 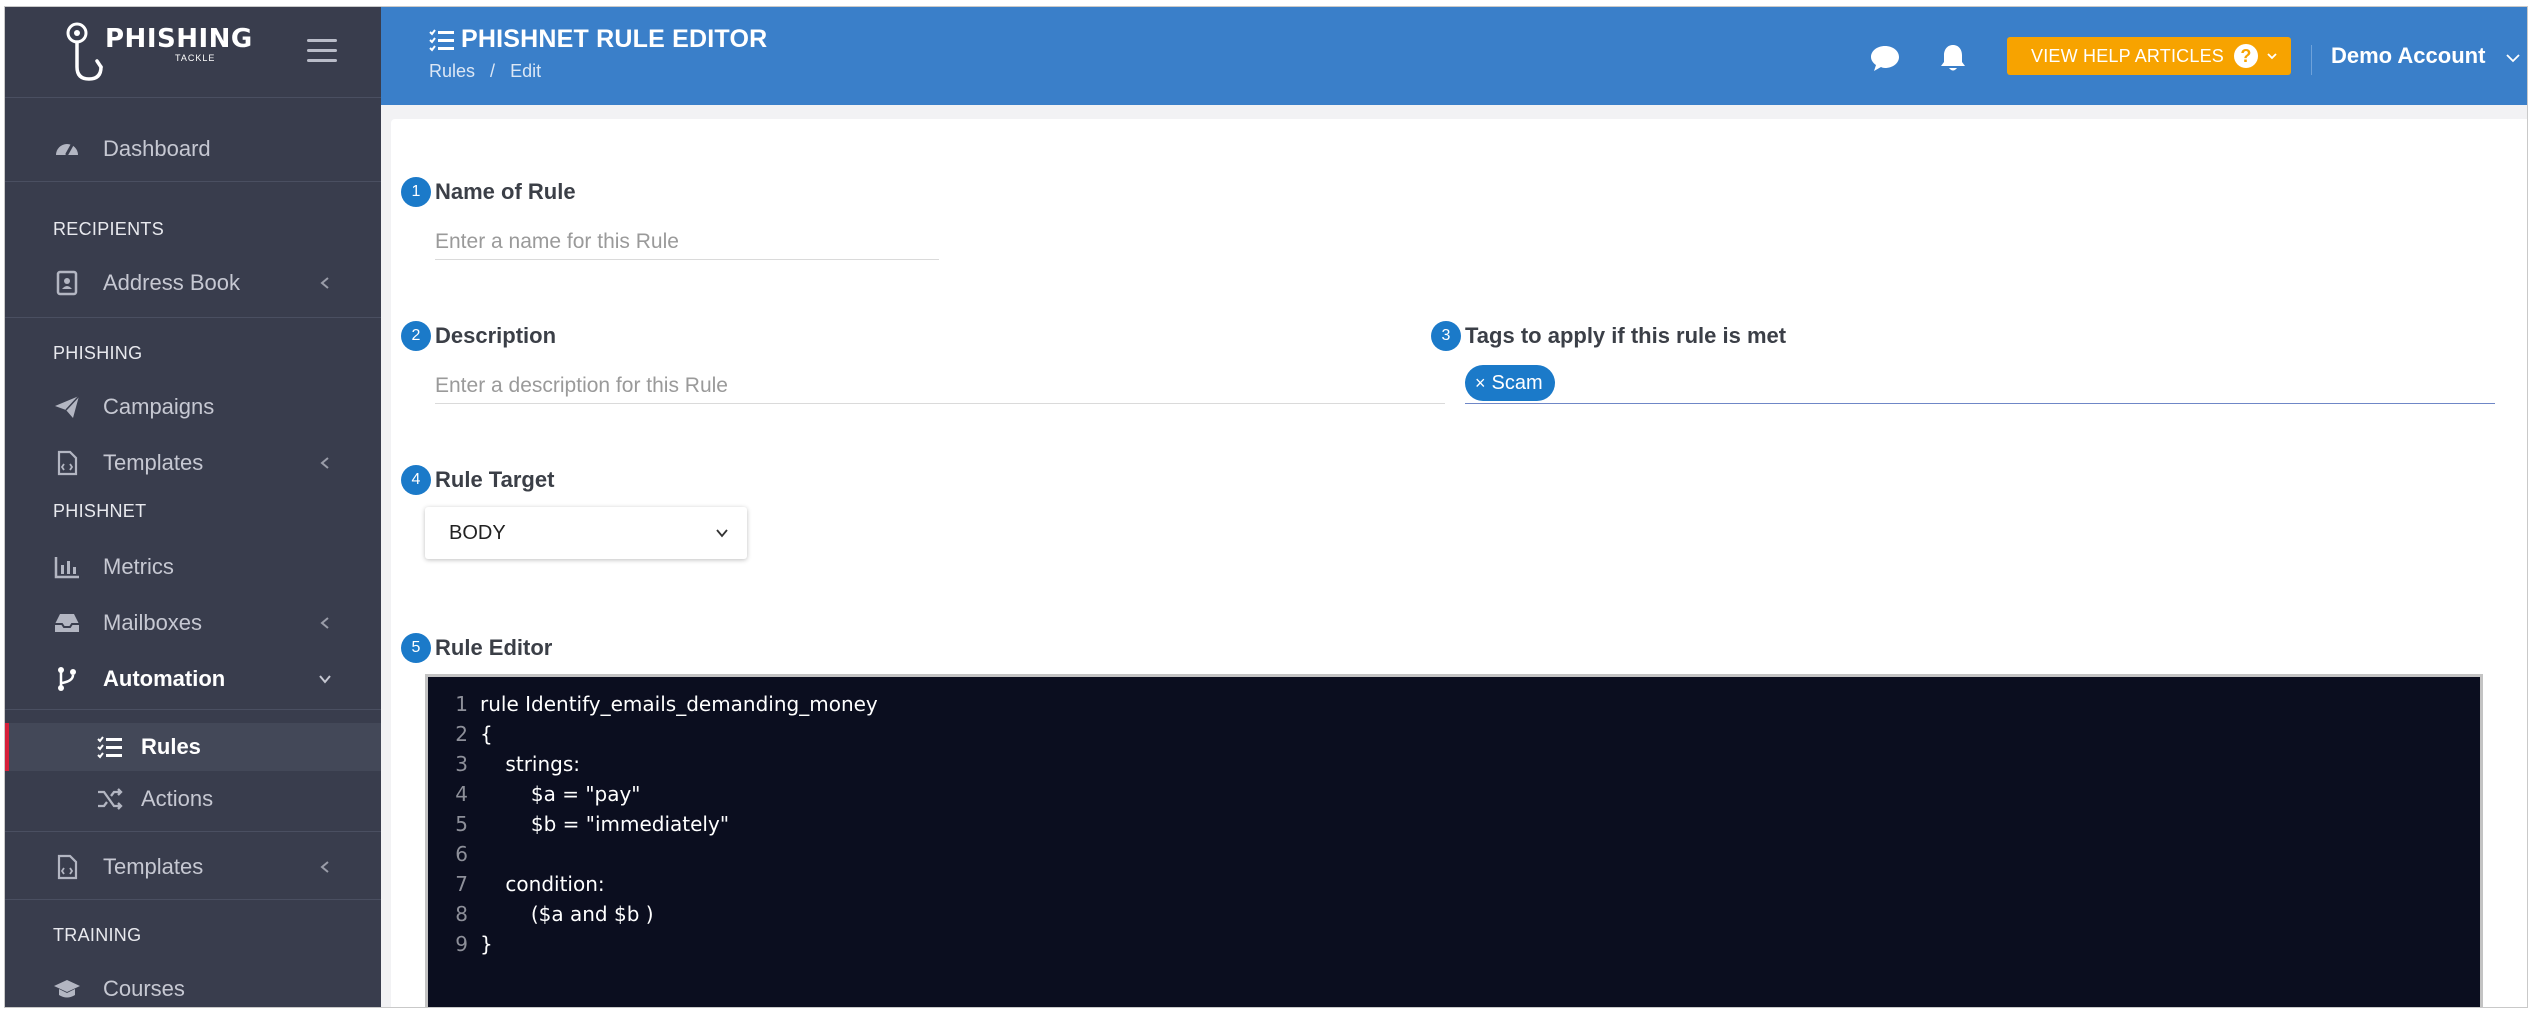 I want to click on step-badge-1: 1, so click(x=416, y=192).